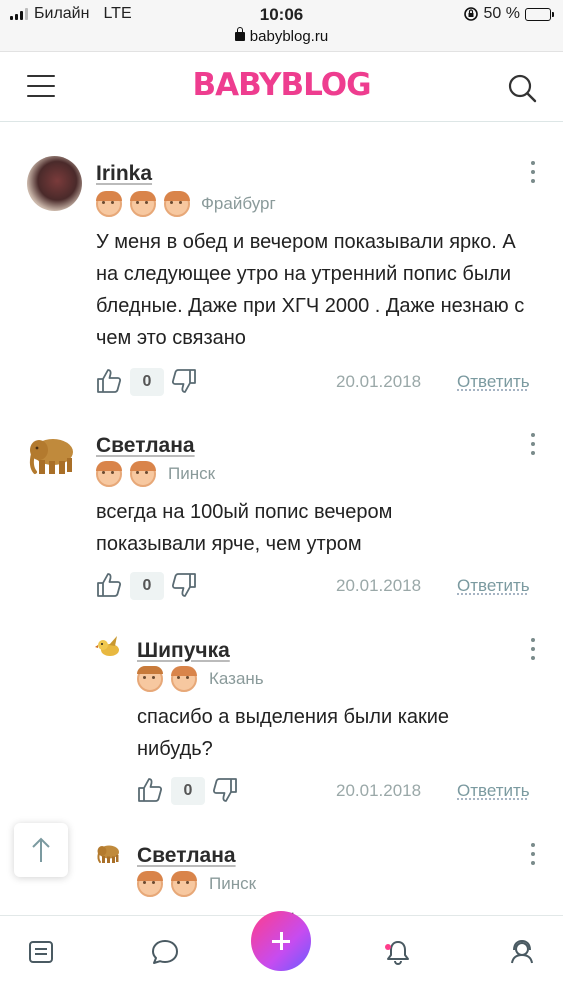  I want to click on bird-avatar, so click(109, 647).